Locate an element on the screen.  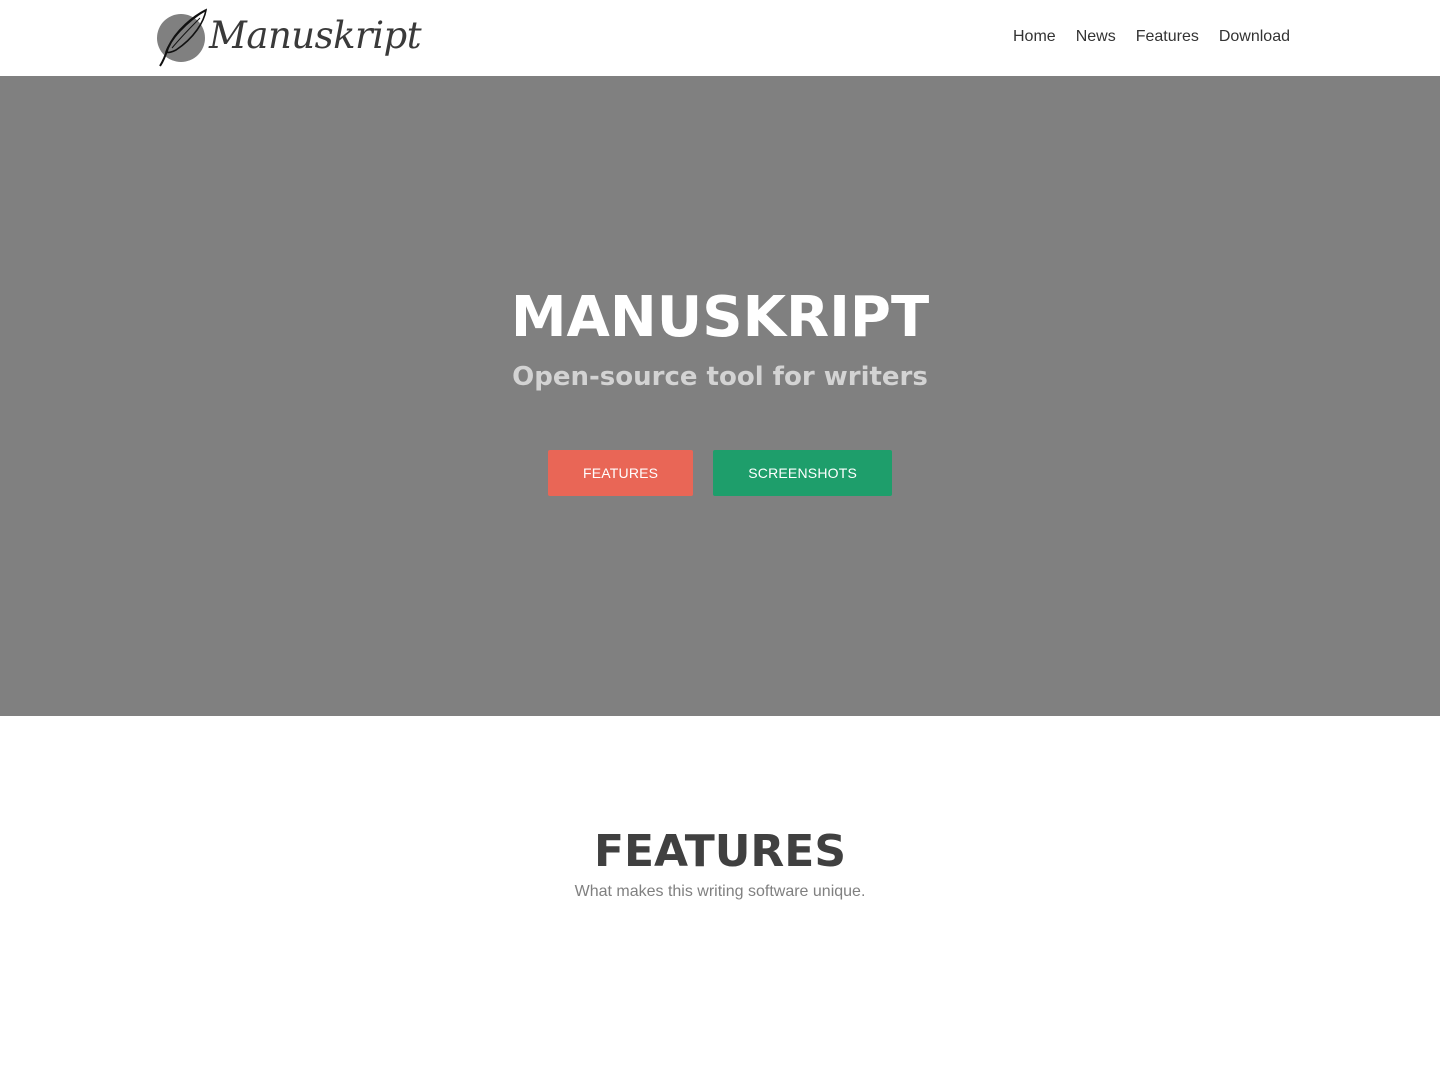
nav-link-features: Features is located at coordinates (1167, 36).